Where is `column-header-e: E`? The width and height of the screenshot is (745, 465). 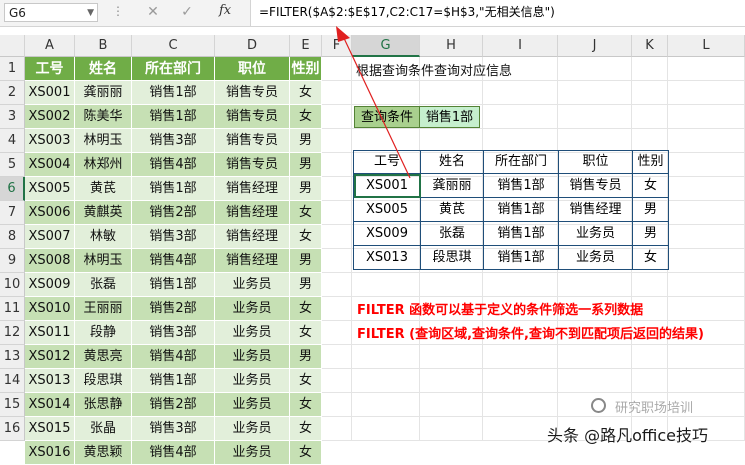
column-header-e: E is located at coordinates (306, 46).